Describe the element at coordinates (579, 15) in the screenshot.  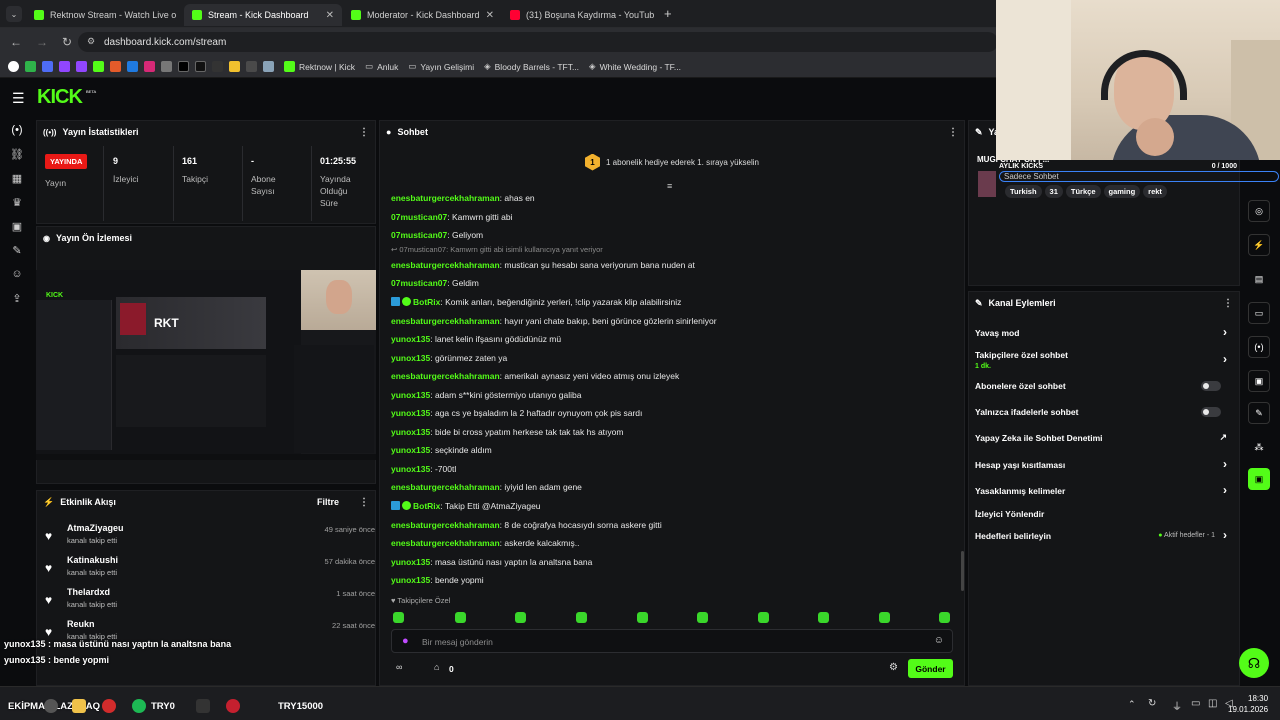
I see `tab-youtube: (31) Boşuna Kaydırma - YouTub ✕` at that location.